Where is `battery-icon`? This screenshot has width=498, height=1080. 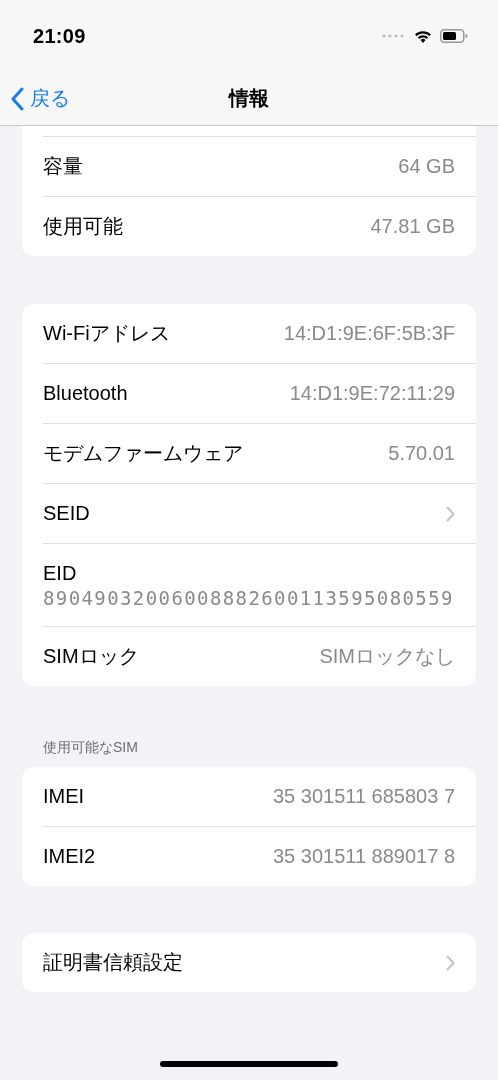 battery-icon is located at coordinates (454, 36).